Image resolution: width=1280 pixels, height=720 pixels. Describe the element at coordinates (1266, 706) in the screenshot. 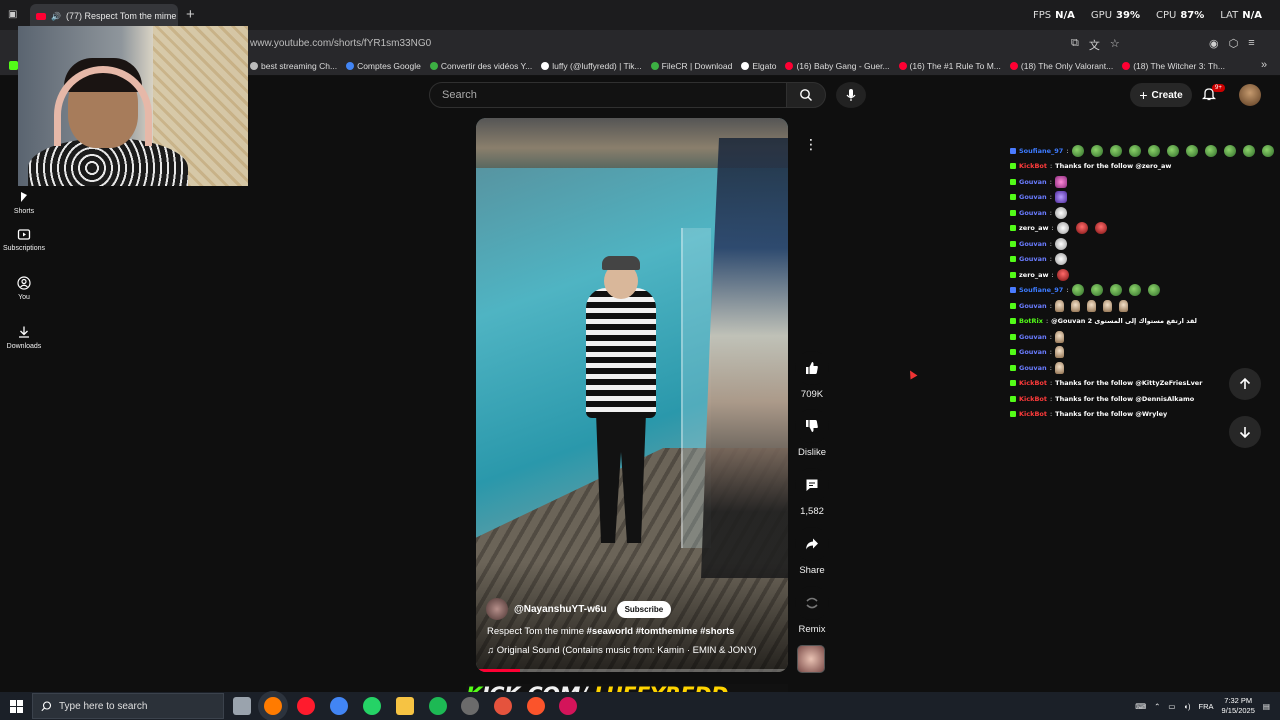

I see `notification-center-icon: ▤` at that location.